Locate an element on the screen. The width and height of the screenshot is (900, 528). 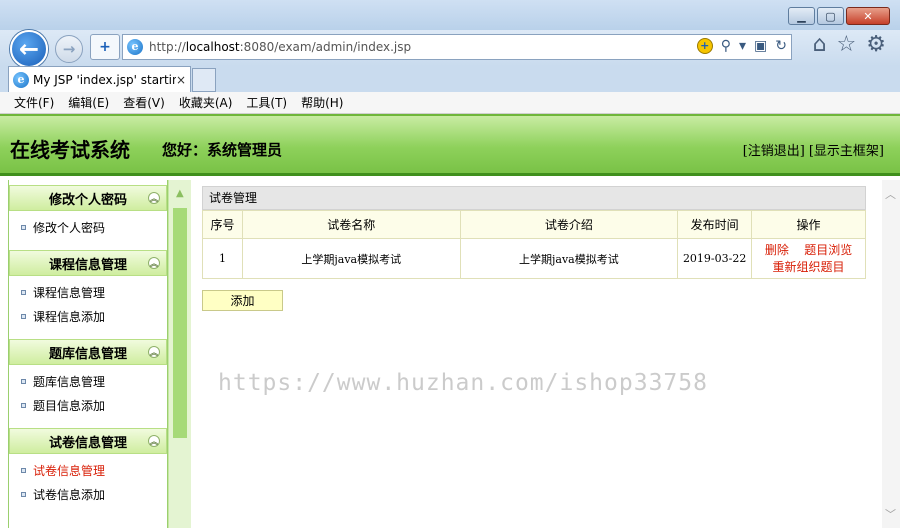
cell-ops: 删除 题目浏览 重新组织题目 is located at coordinates (808, 258).